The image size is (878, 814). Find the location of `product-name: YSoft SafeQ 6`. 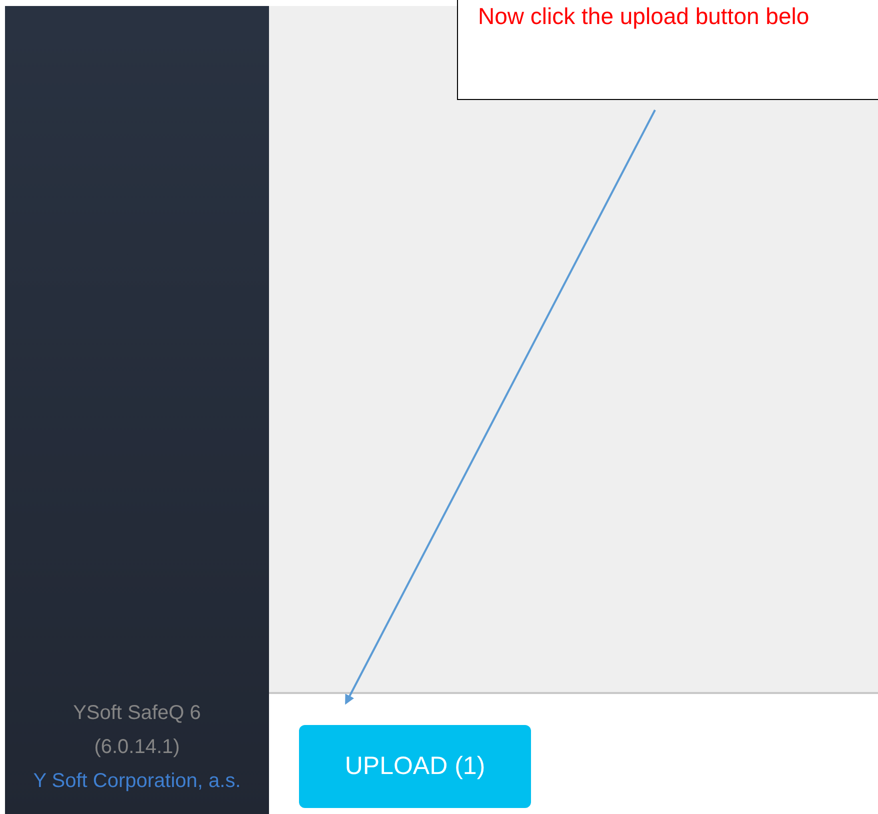

product-name: YSoft SafeQ 6 is located at coordinates (137, 713).